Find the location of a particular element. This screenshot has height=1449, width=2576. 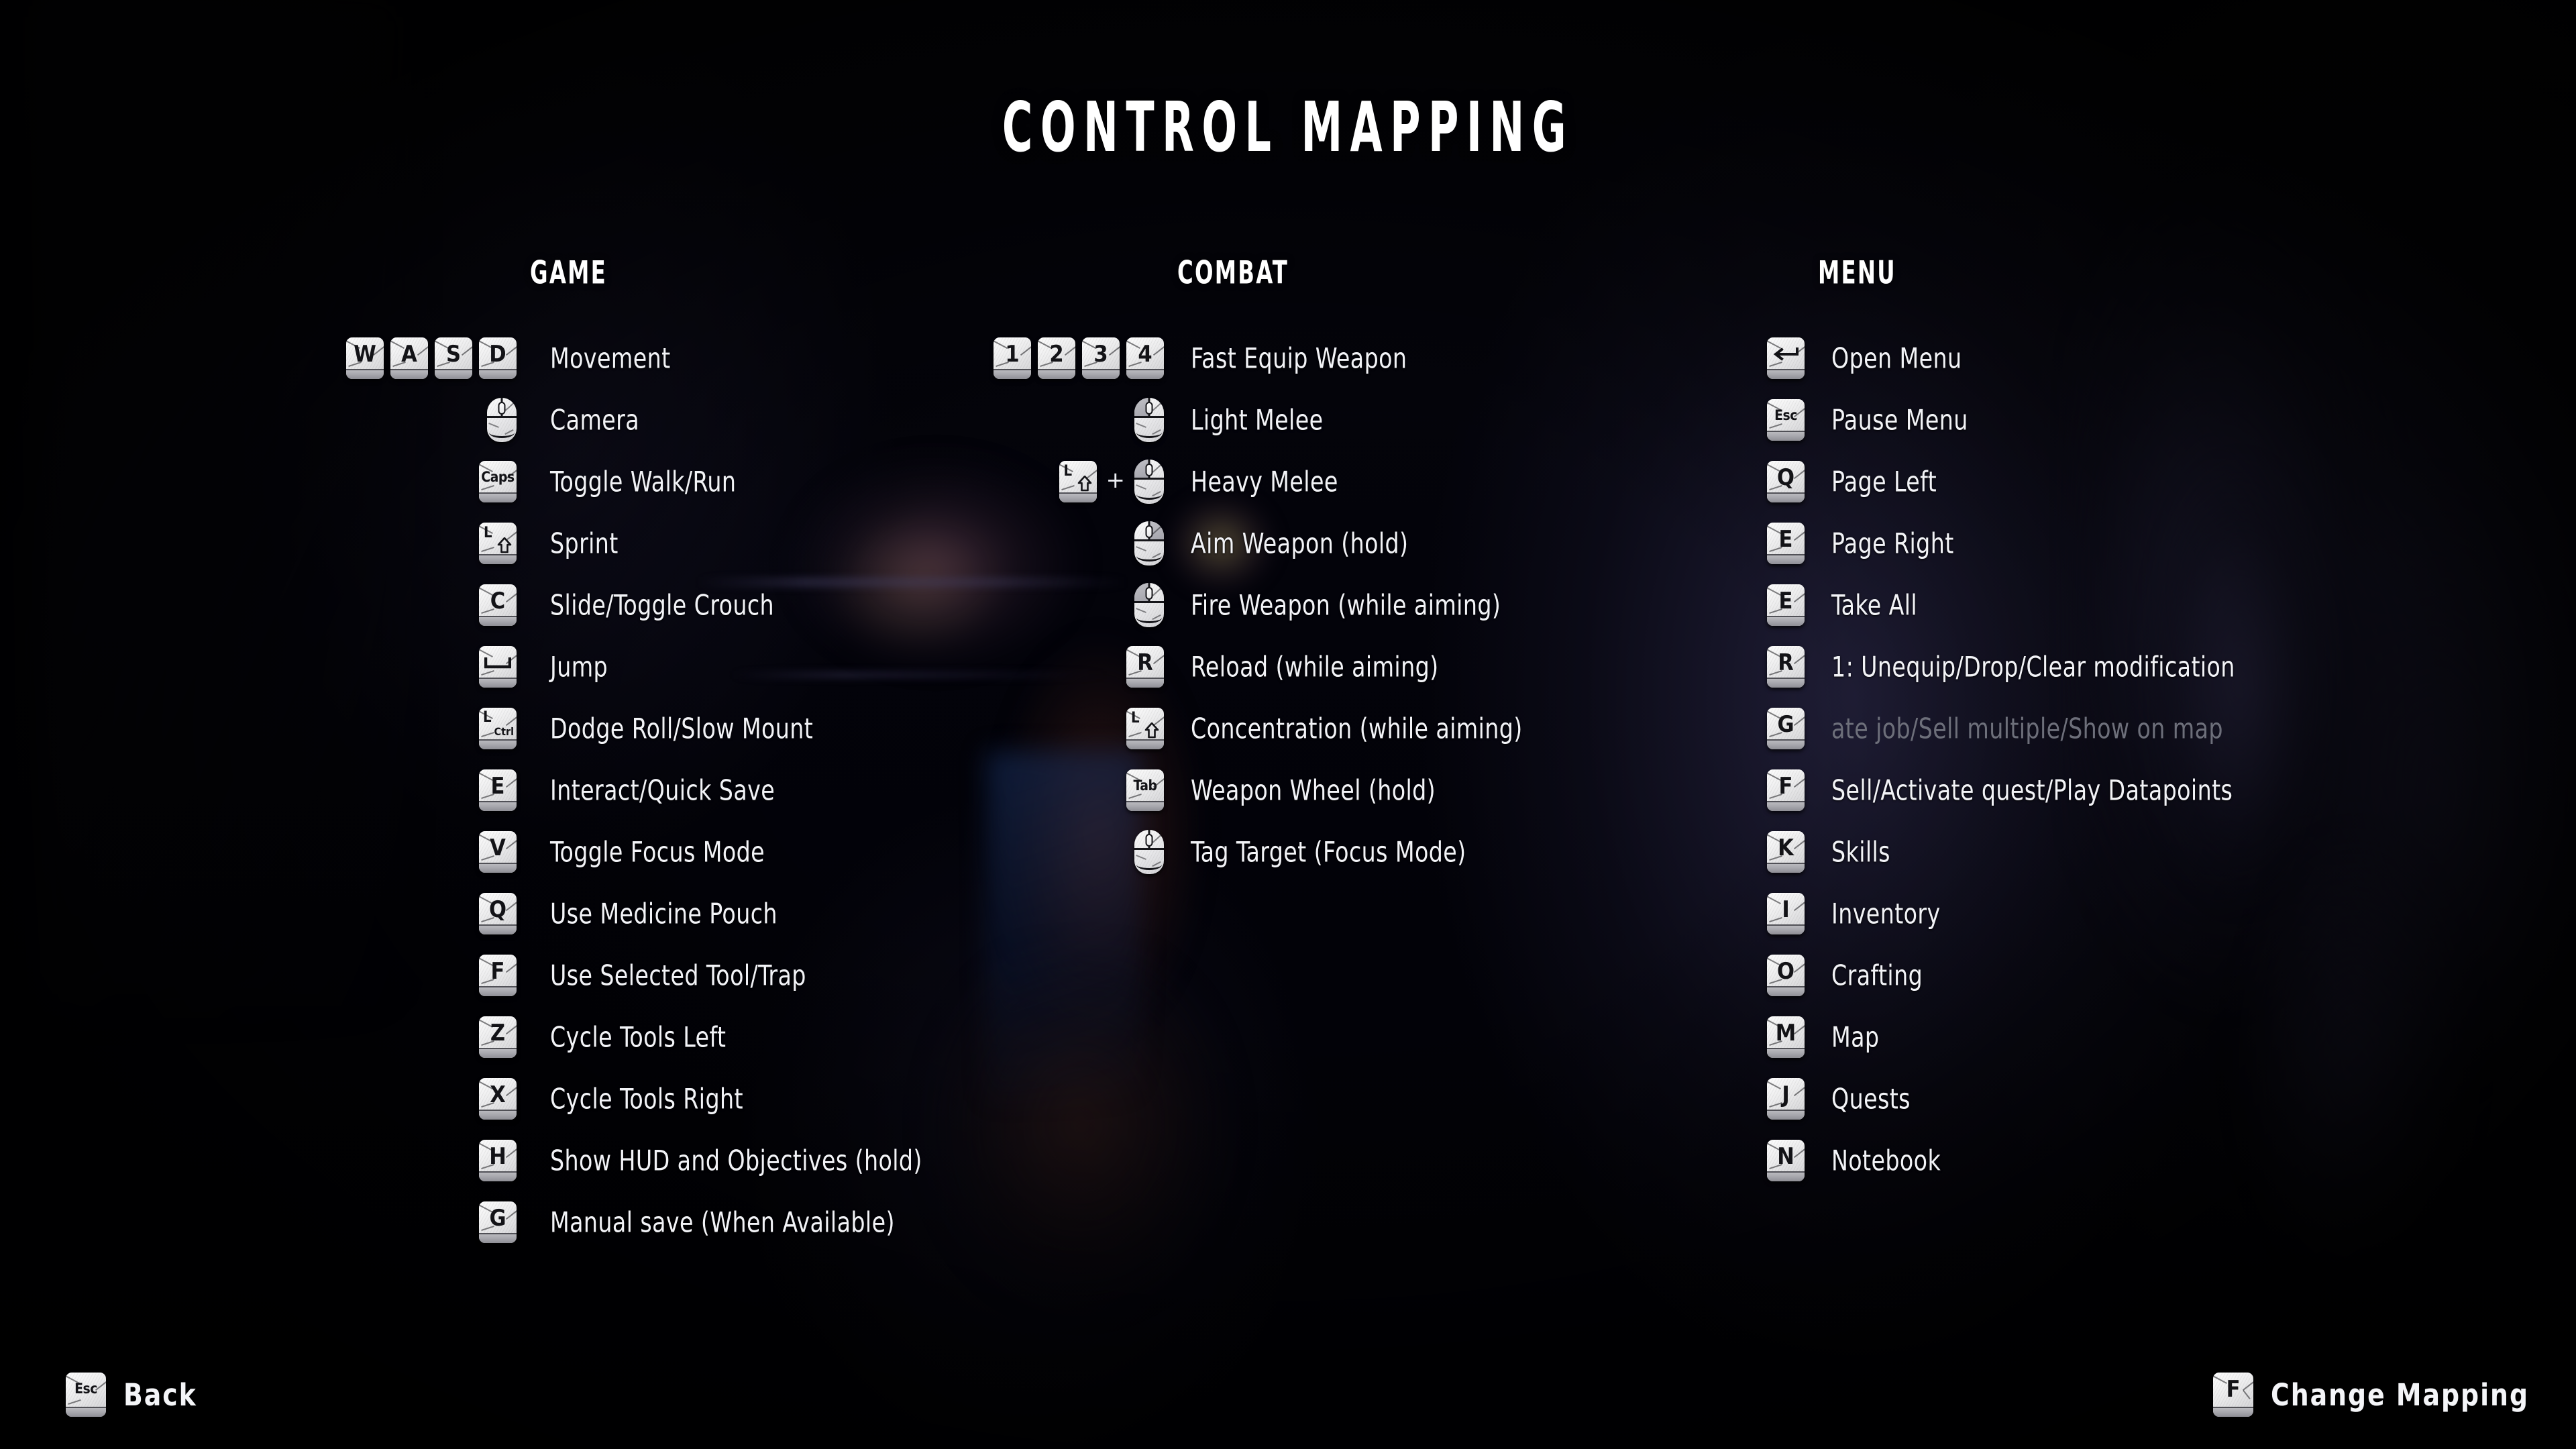

binding-row: I Inventory is located at coordinates (2118, 914).